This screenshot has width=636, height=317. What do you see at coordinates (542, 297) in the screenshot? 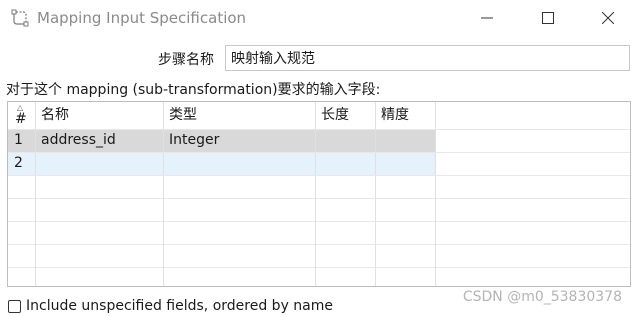
I see `watermark: CSDN @m0_53830378` at bounding box center [542, 297].